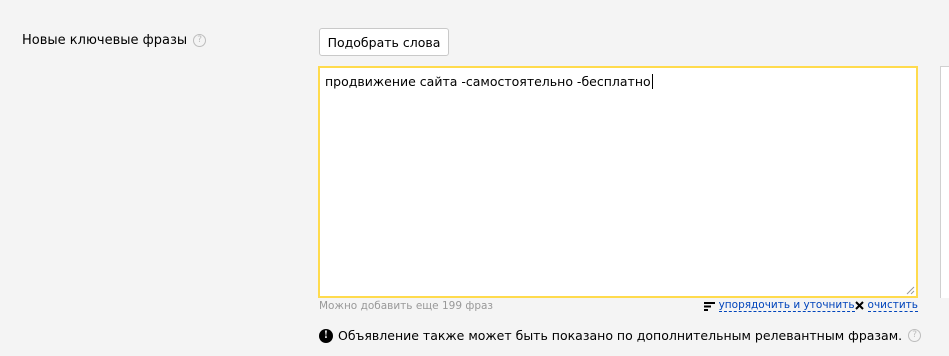 Image resolution: width=949 pixels, height=356 pixels. What do you see at coordinates (892, 305) in the screenshot?
I see `clear-link: очистить` at bounding box center [892, 305].